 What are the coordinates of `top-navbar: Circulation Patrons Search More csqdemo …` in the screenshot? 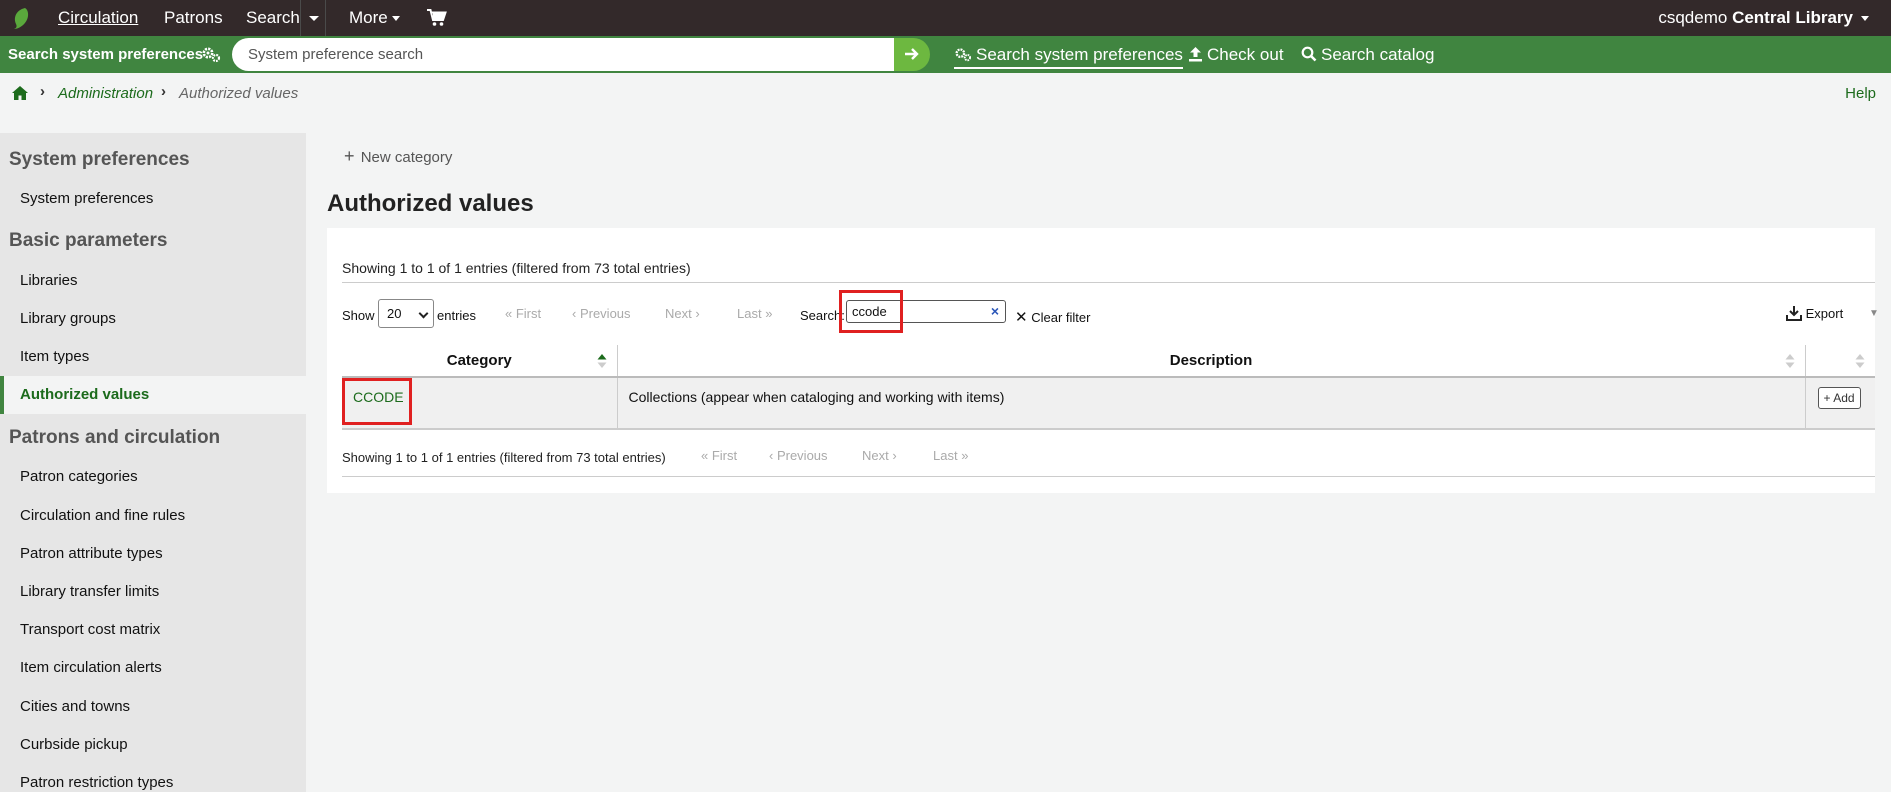 It's located at (945, 18).